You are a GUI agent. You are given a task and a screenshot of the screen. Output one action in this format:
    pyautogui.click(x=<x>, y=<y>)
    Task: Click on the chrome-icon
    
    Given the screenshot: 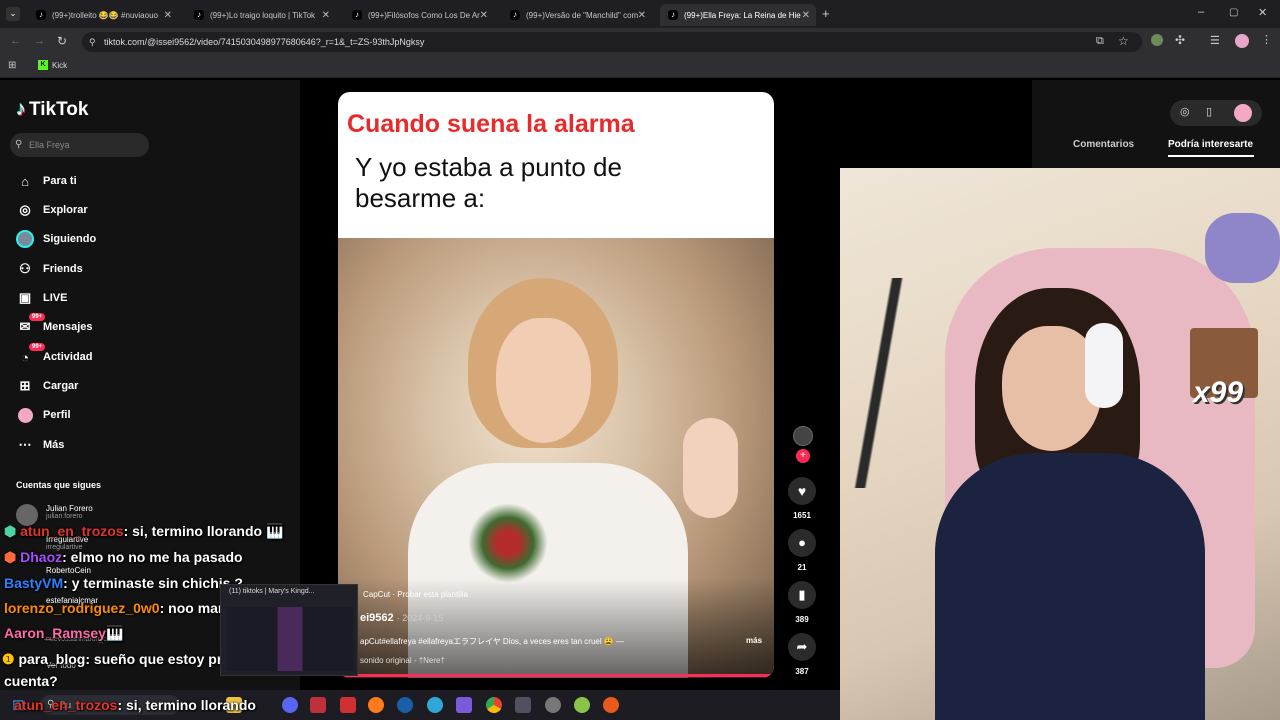 What is the action you would take?
    pyautogui.click(x=494, y=705)
    